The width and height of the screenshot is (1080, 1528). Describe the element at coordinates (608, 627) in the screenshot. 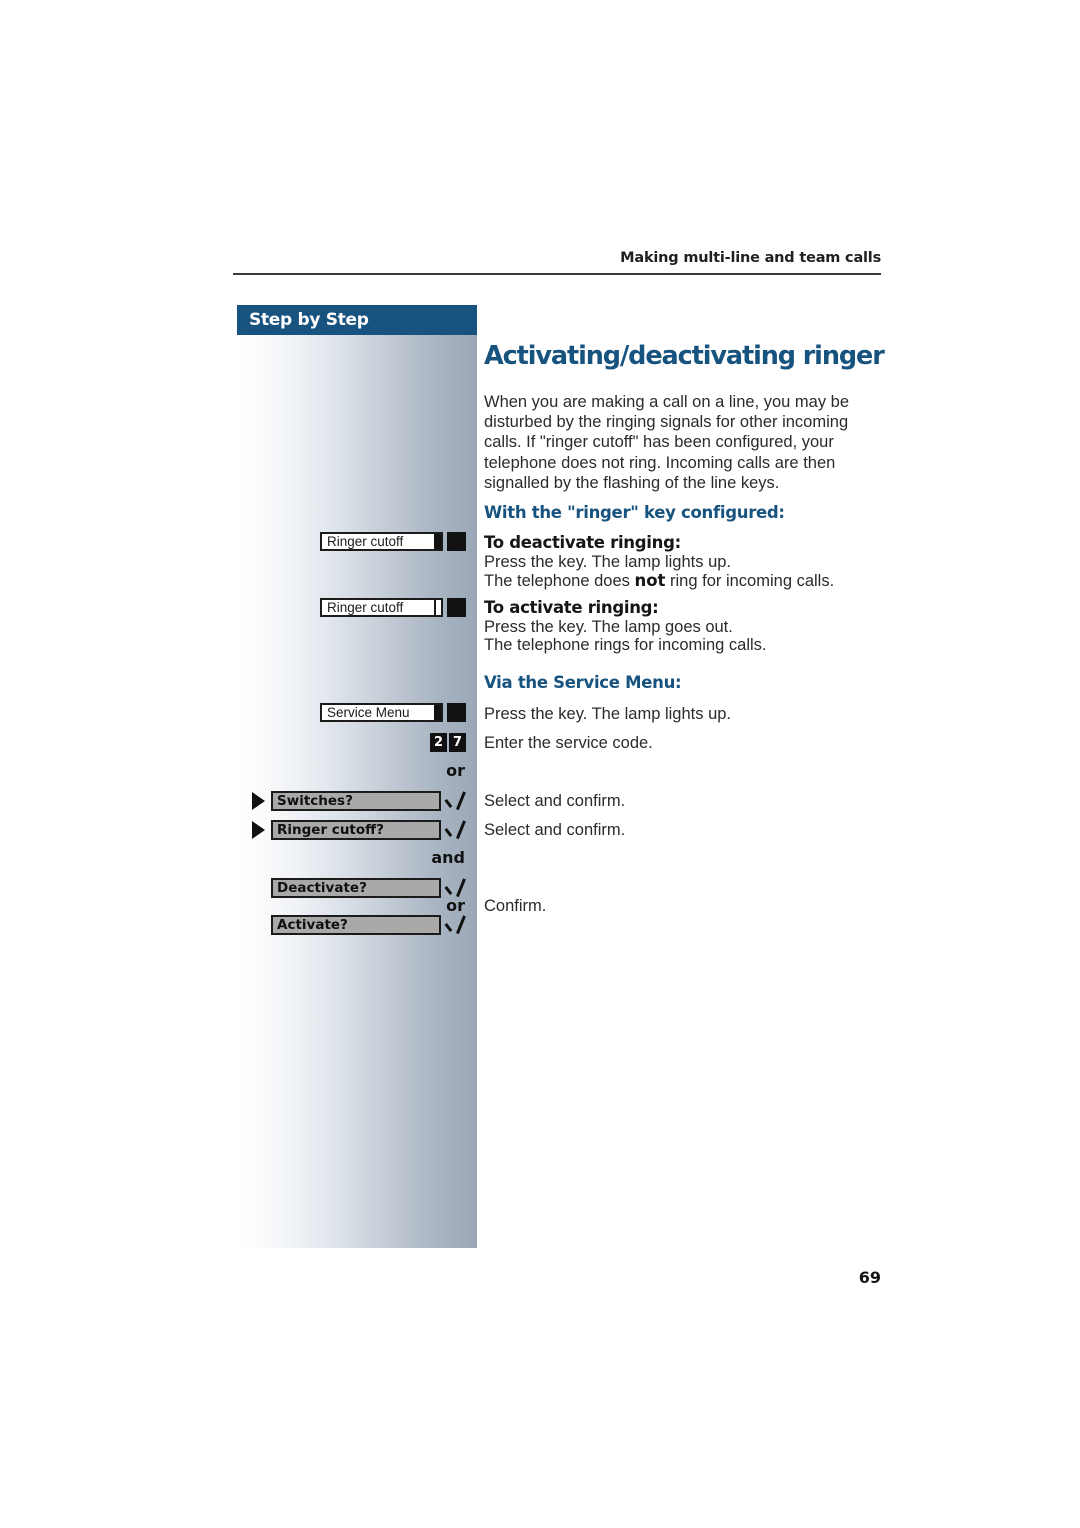

I see `activate-instruction-1: Press the key. The lamp goes out.` at that location.